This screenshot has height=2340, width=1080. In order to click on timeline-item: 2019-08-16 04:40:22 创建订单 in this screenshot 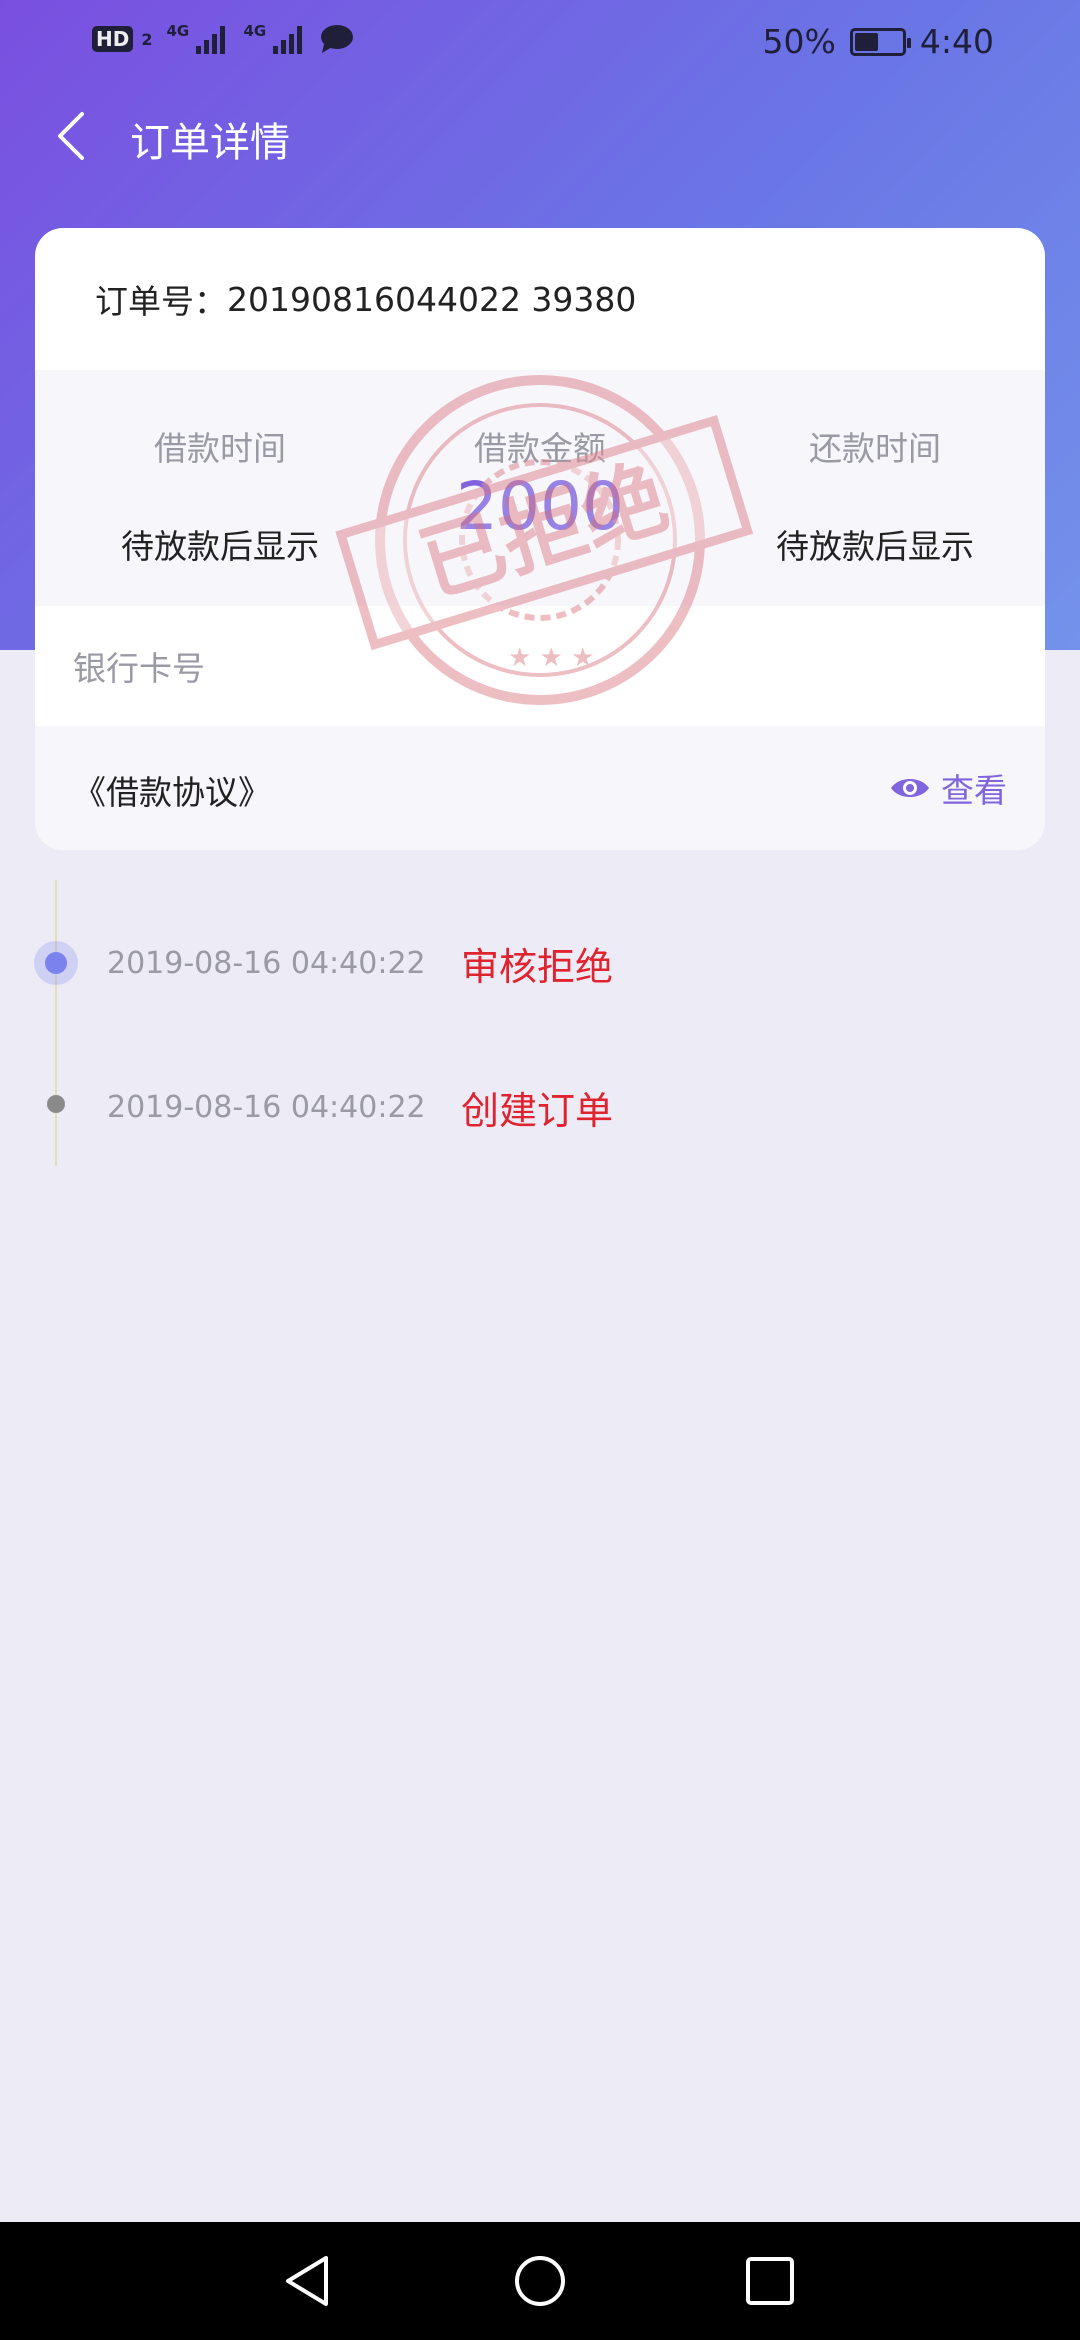, I will do `click(360, 1107)`.